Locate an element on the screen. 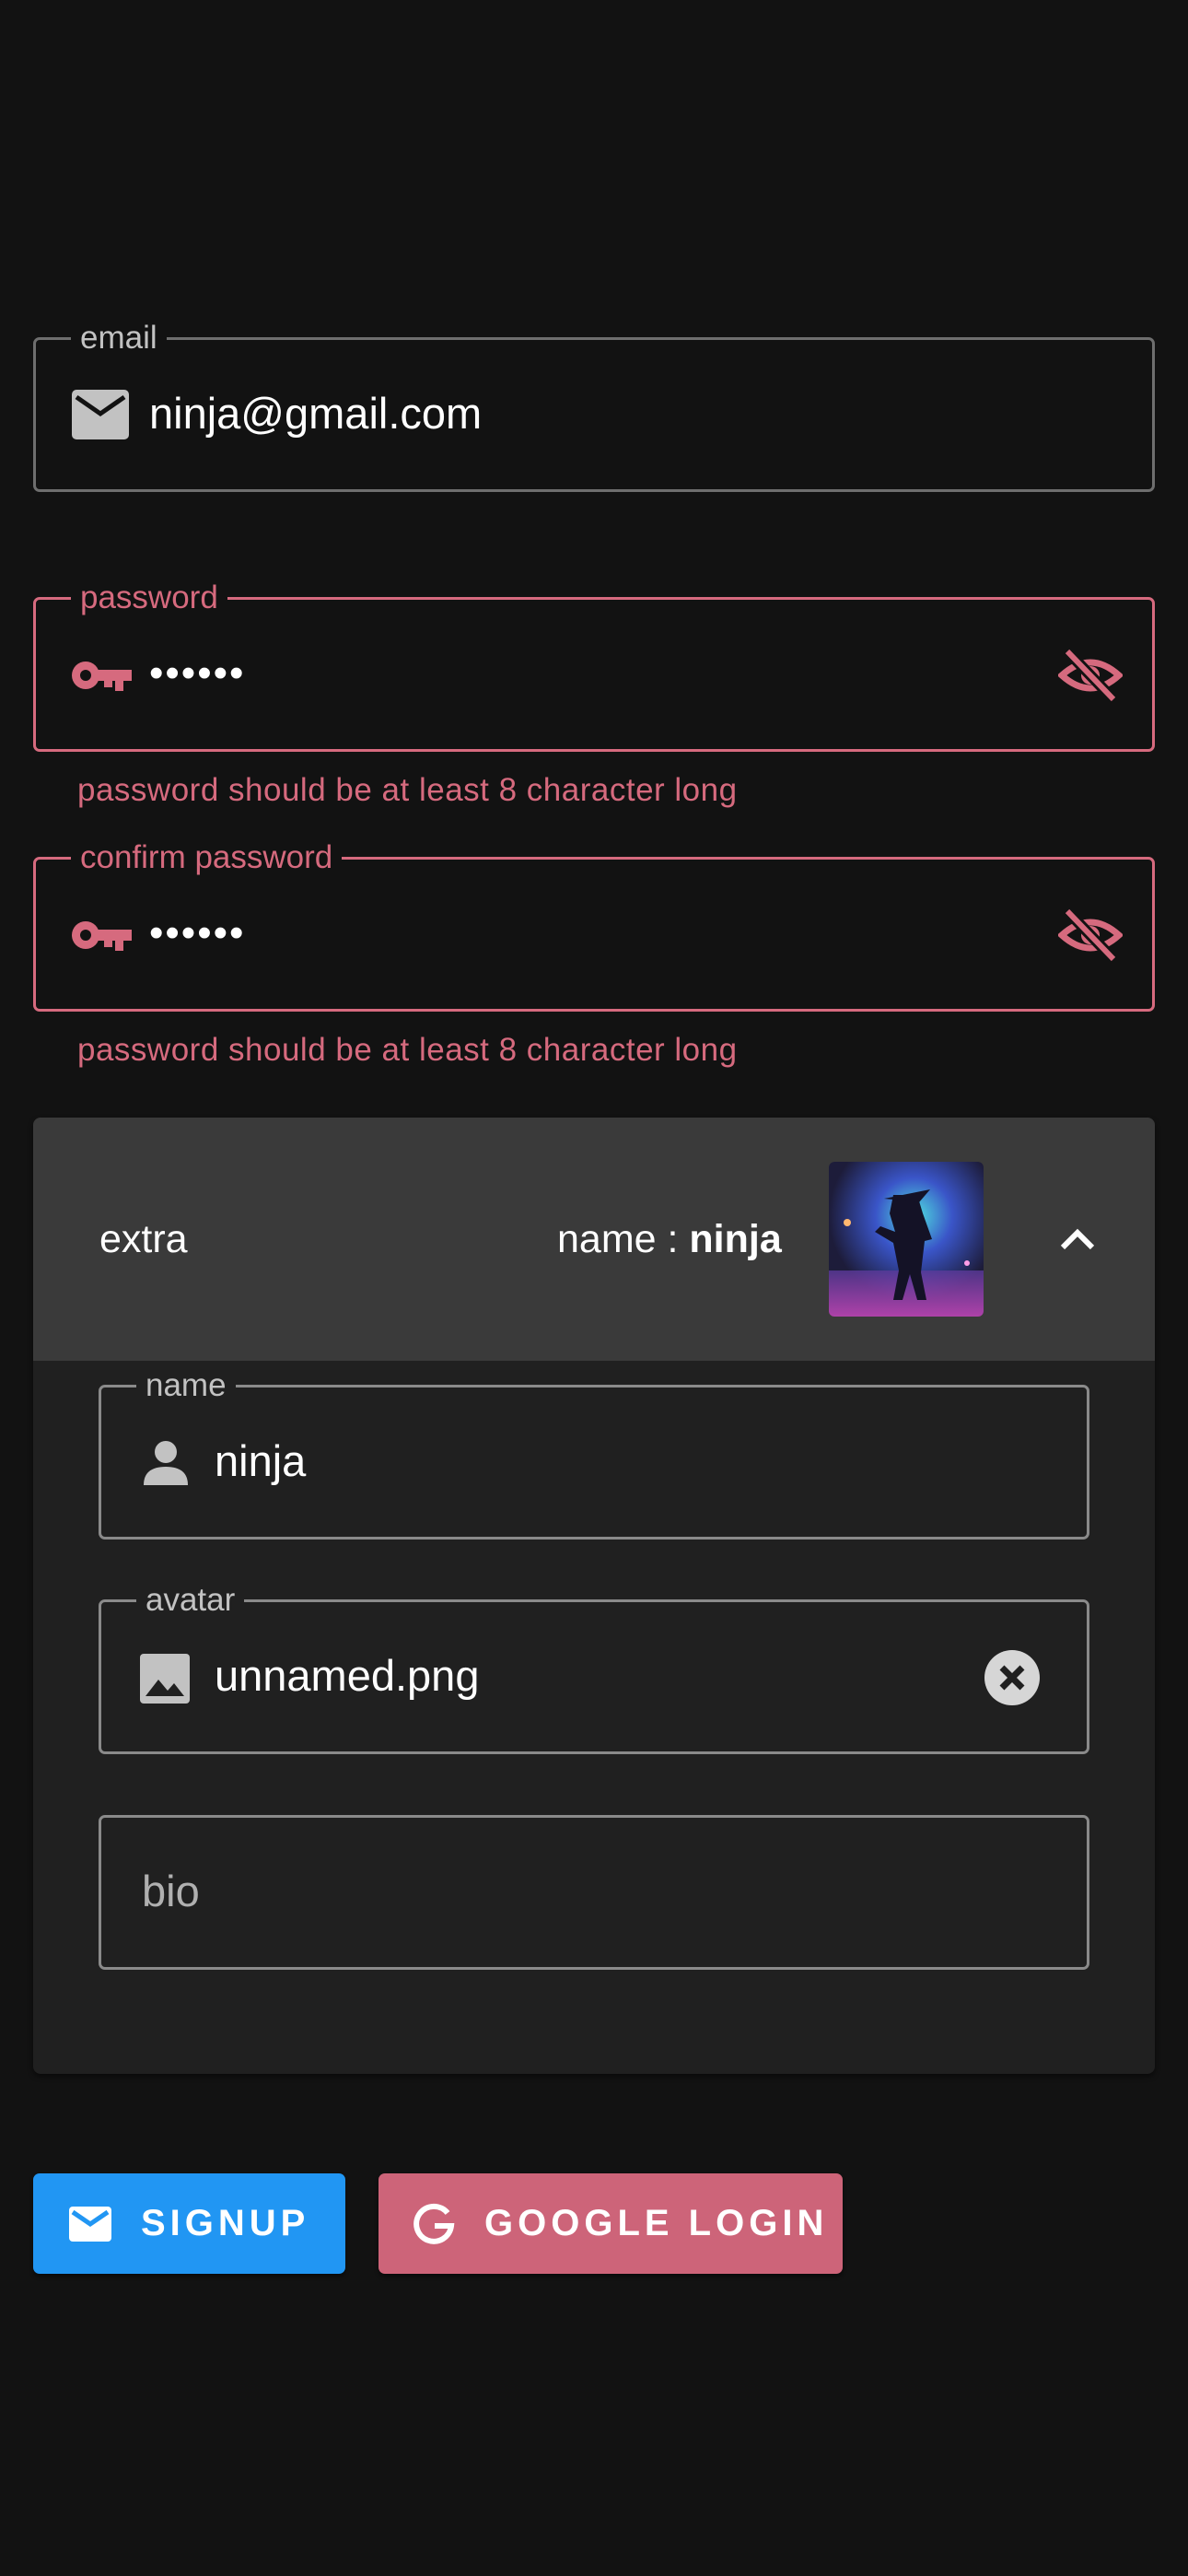  email-label: email is located at coordinates (119, 338).